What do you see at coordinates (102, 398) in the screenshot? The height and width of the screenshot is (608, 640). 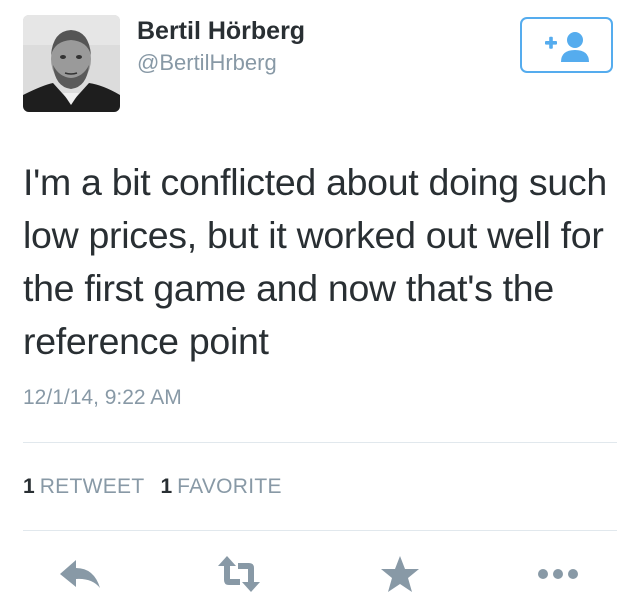 I see `timestamp: 12/1/14, 9:22 AM` at bounding box center [102, 398].